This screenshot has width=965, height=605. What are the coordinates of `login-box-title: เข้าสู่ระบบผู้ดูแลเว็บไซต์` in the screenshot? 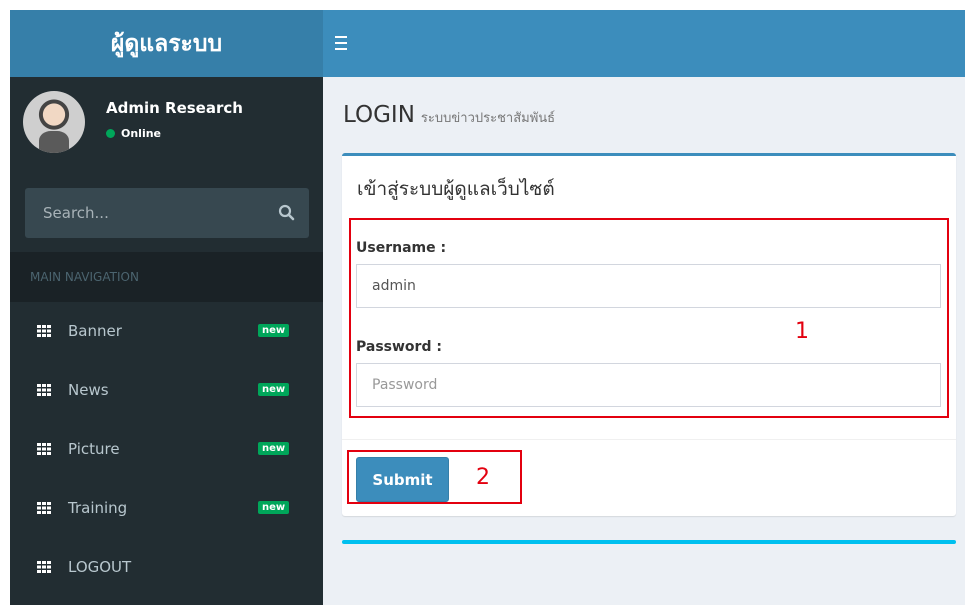 It's located at (456, 189).